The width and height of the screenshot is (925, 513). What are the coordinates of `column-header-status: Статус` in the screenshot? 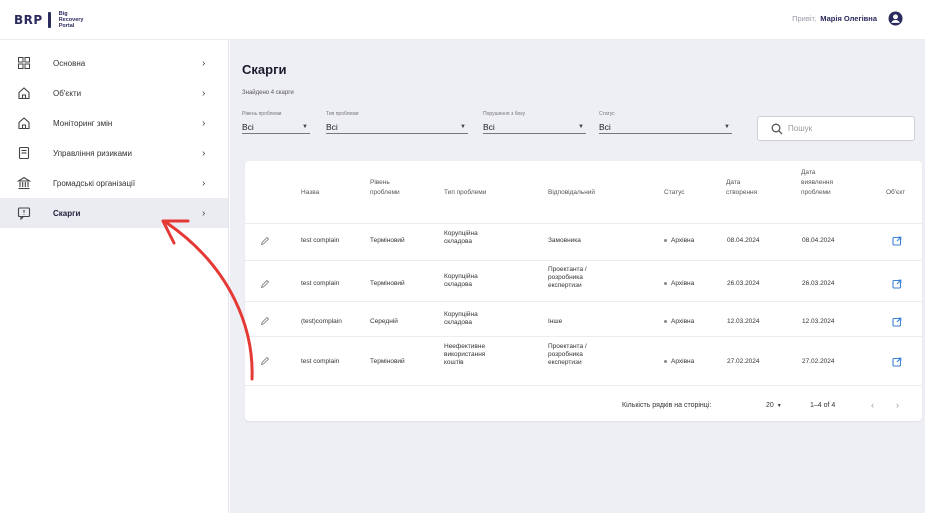 It's located at (674, 193).